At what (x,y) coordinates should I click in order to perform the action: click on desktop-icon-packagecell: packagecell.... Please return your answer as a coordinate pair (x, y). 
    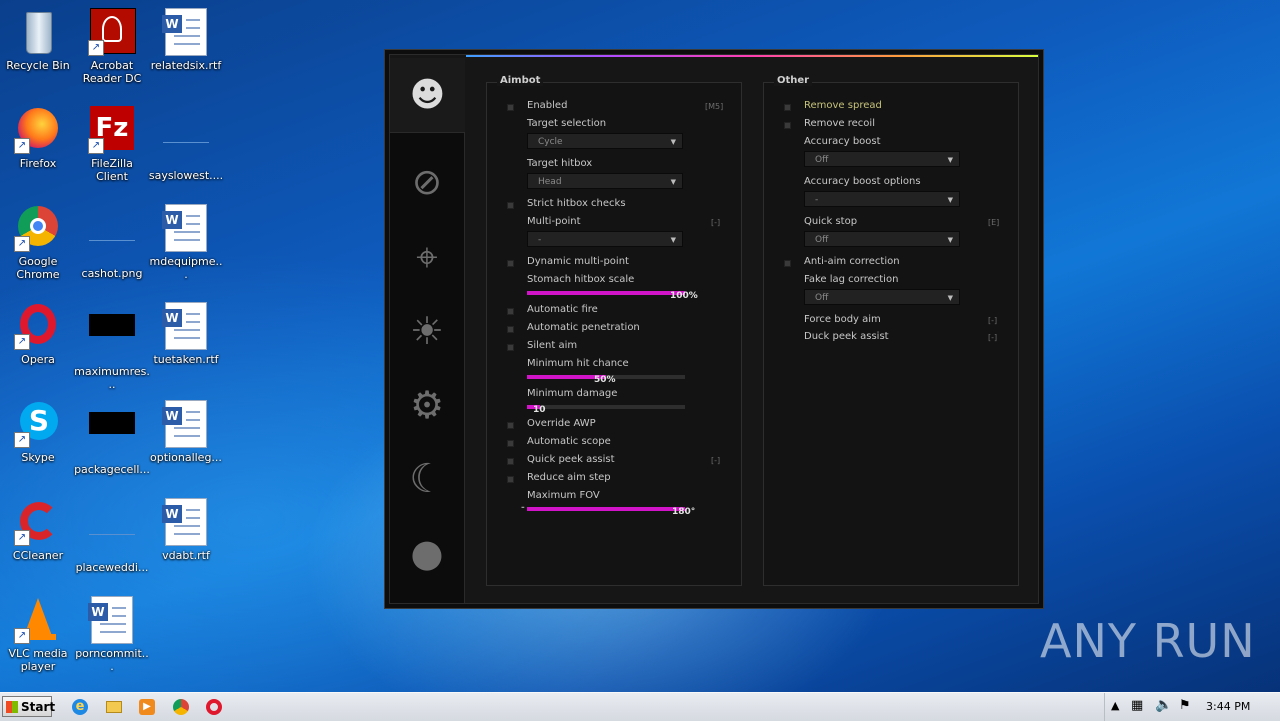
    Looking at the image, I should click on (112, 438).